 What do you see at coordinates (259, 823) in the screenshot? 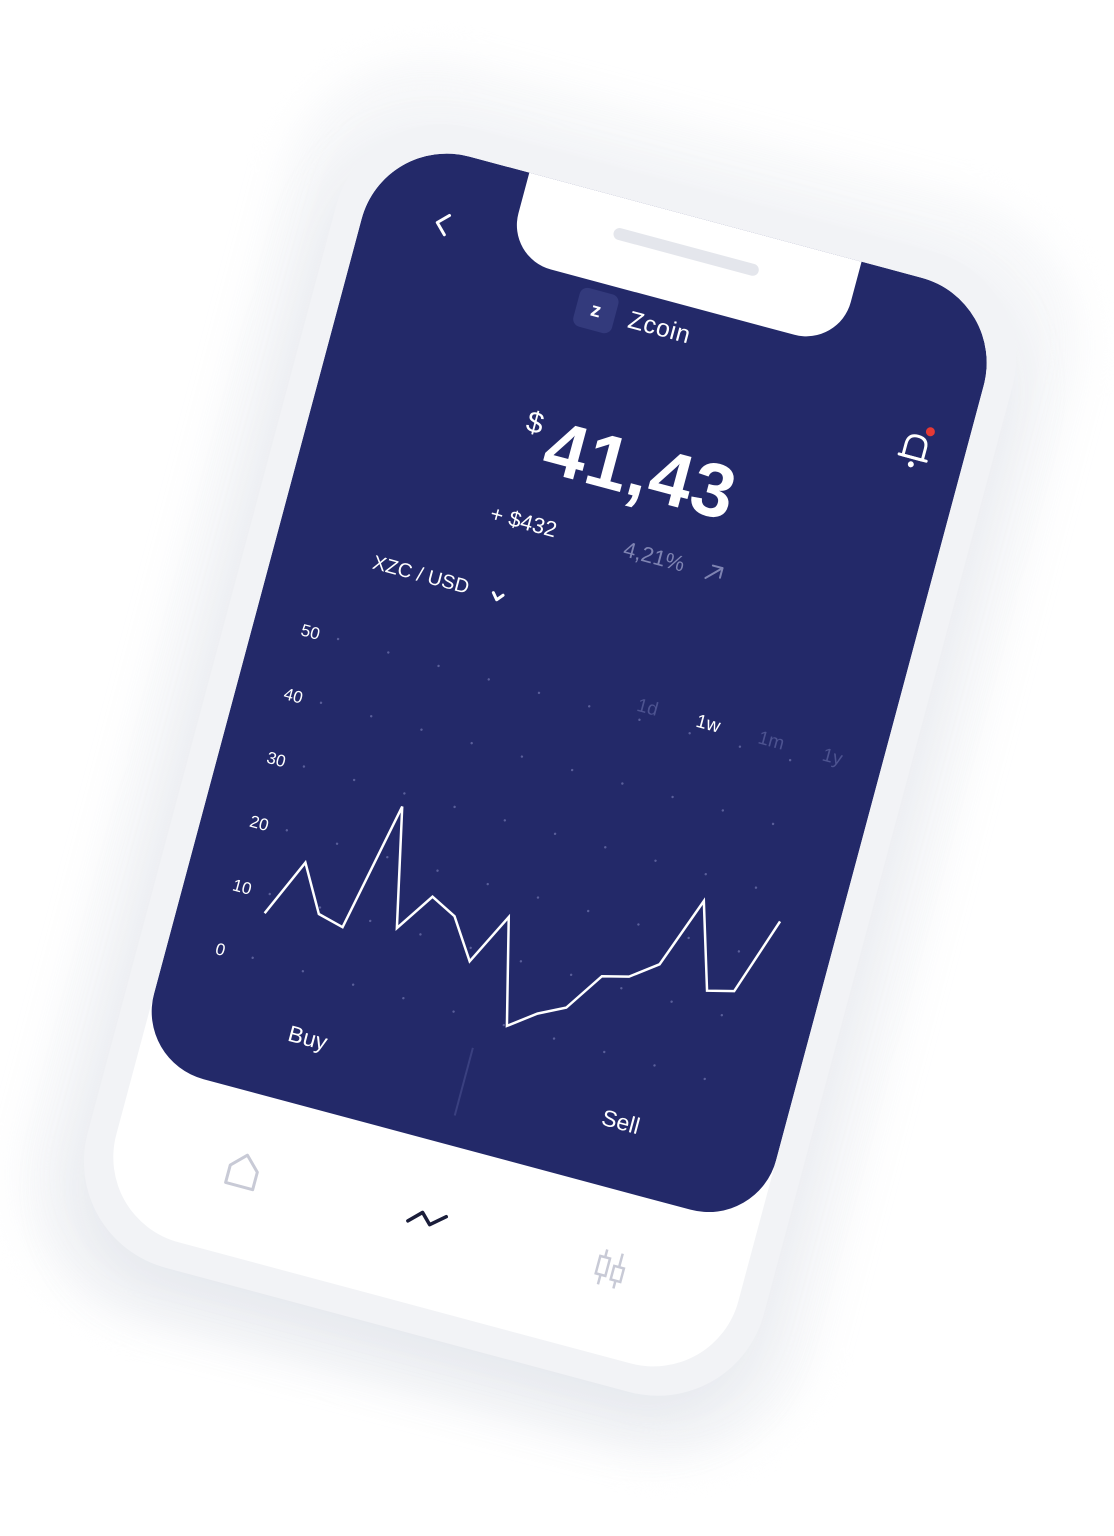
I see `y-tick-label: 20` at bounding box center [259, 823].